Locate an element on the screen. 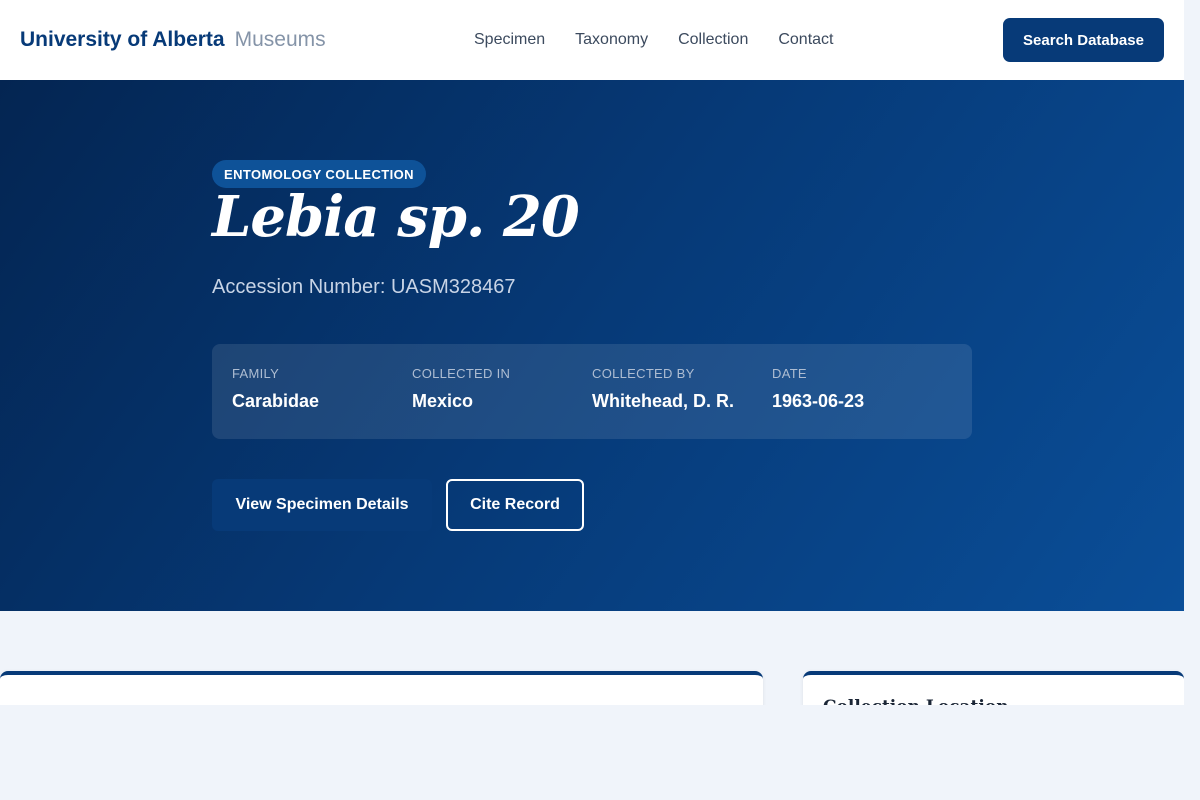 The height and width of the screenshot is (800, 1200). search-database-button: Search Database is located at coordinates (1083, 40).